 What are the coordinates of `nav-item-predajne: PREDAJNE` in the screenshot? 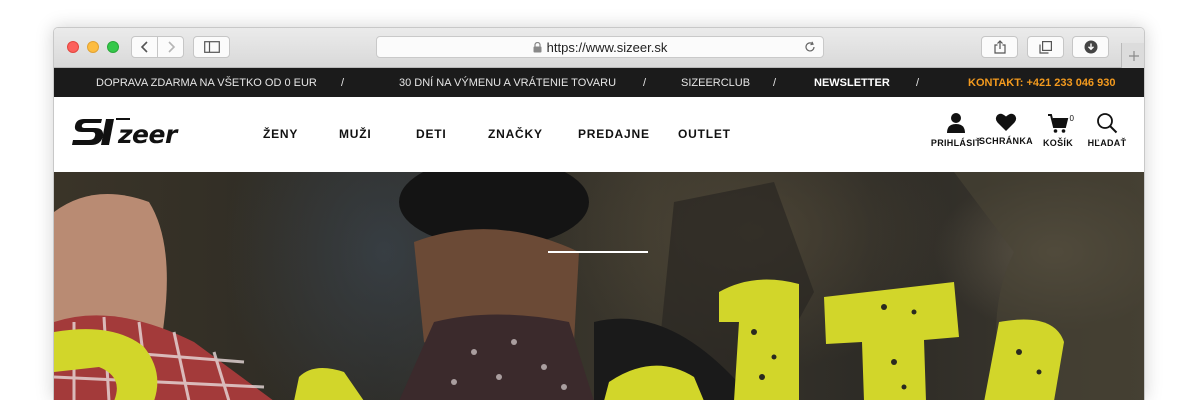 It's located at (614, 134).